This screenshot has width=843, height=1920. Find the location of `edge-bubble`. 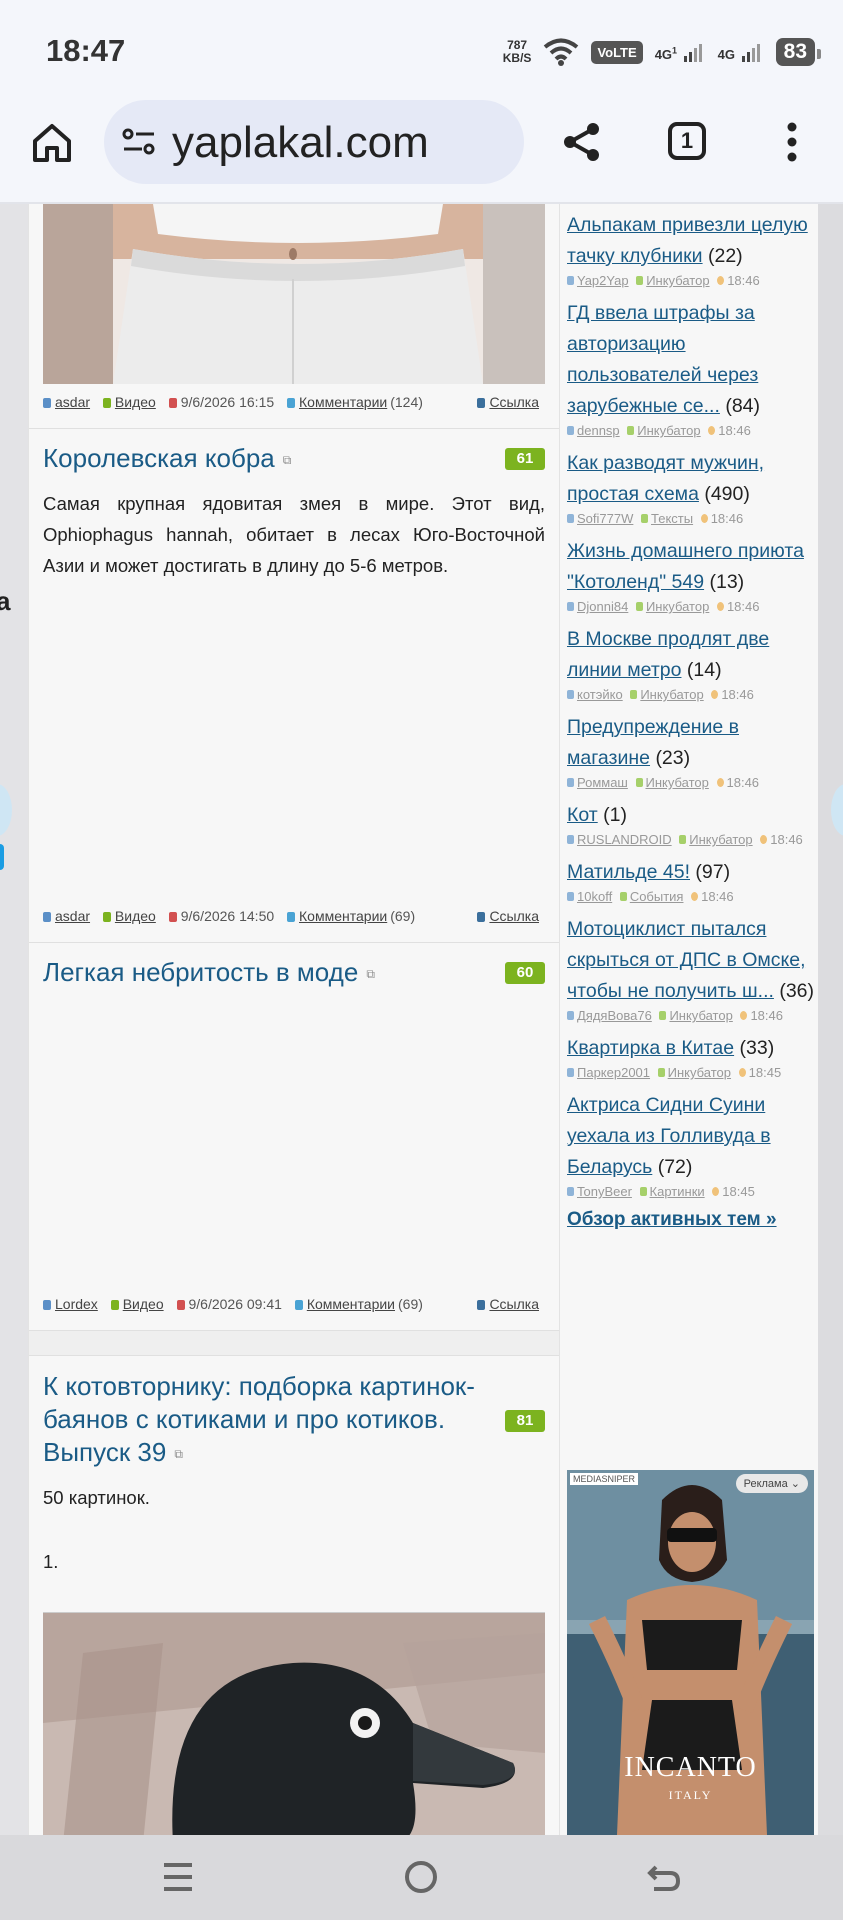

edge-bubble is located at coordinates (6, 810).